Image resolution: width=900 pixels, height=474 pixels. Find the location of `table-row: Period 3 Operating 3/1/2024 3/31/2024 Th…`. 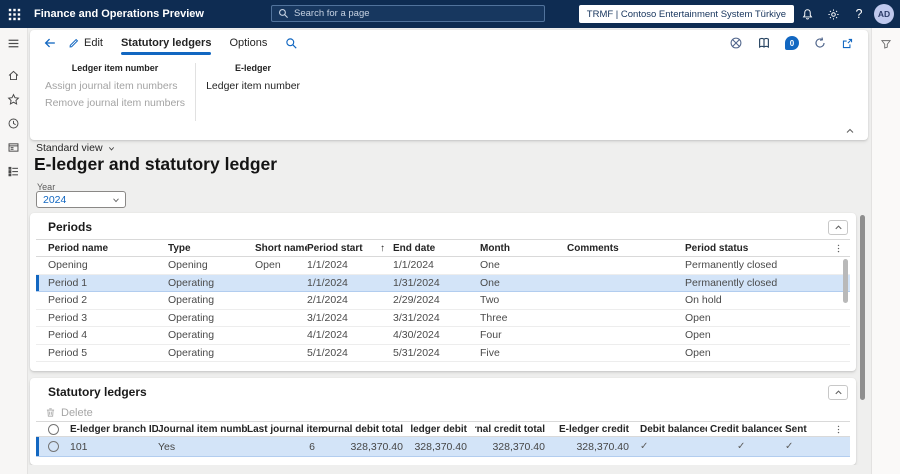

table-row: Period 3 Operating 3/1/2024 3/31/2024 Th… is located at coordinates (443, 318).